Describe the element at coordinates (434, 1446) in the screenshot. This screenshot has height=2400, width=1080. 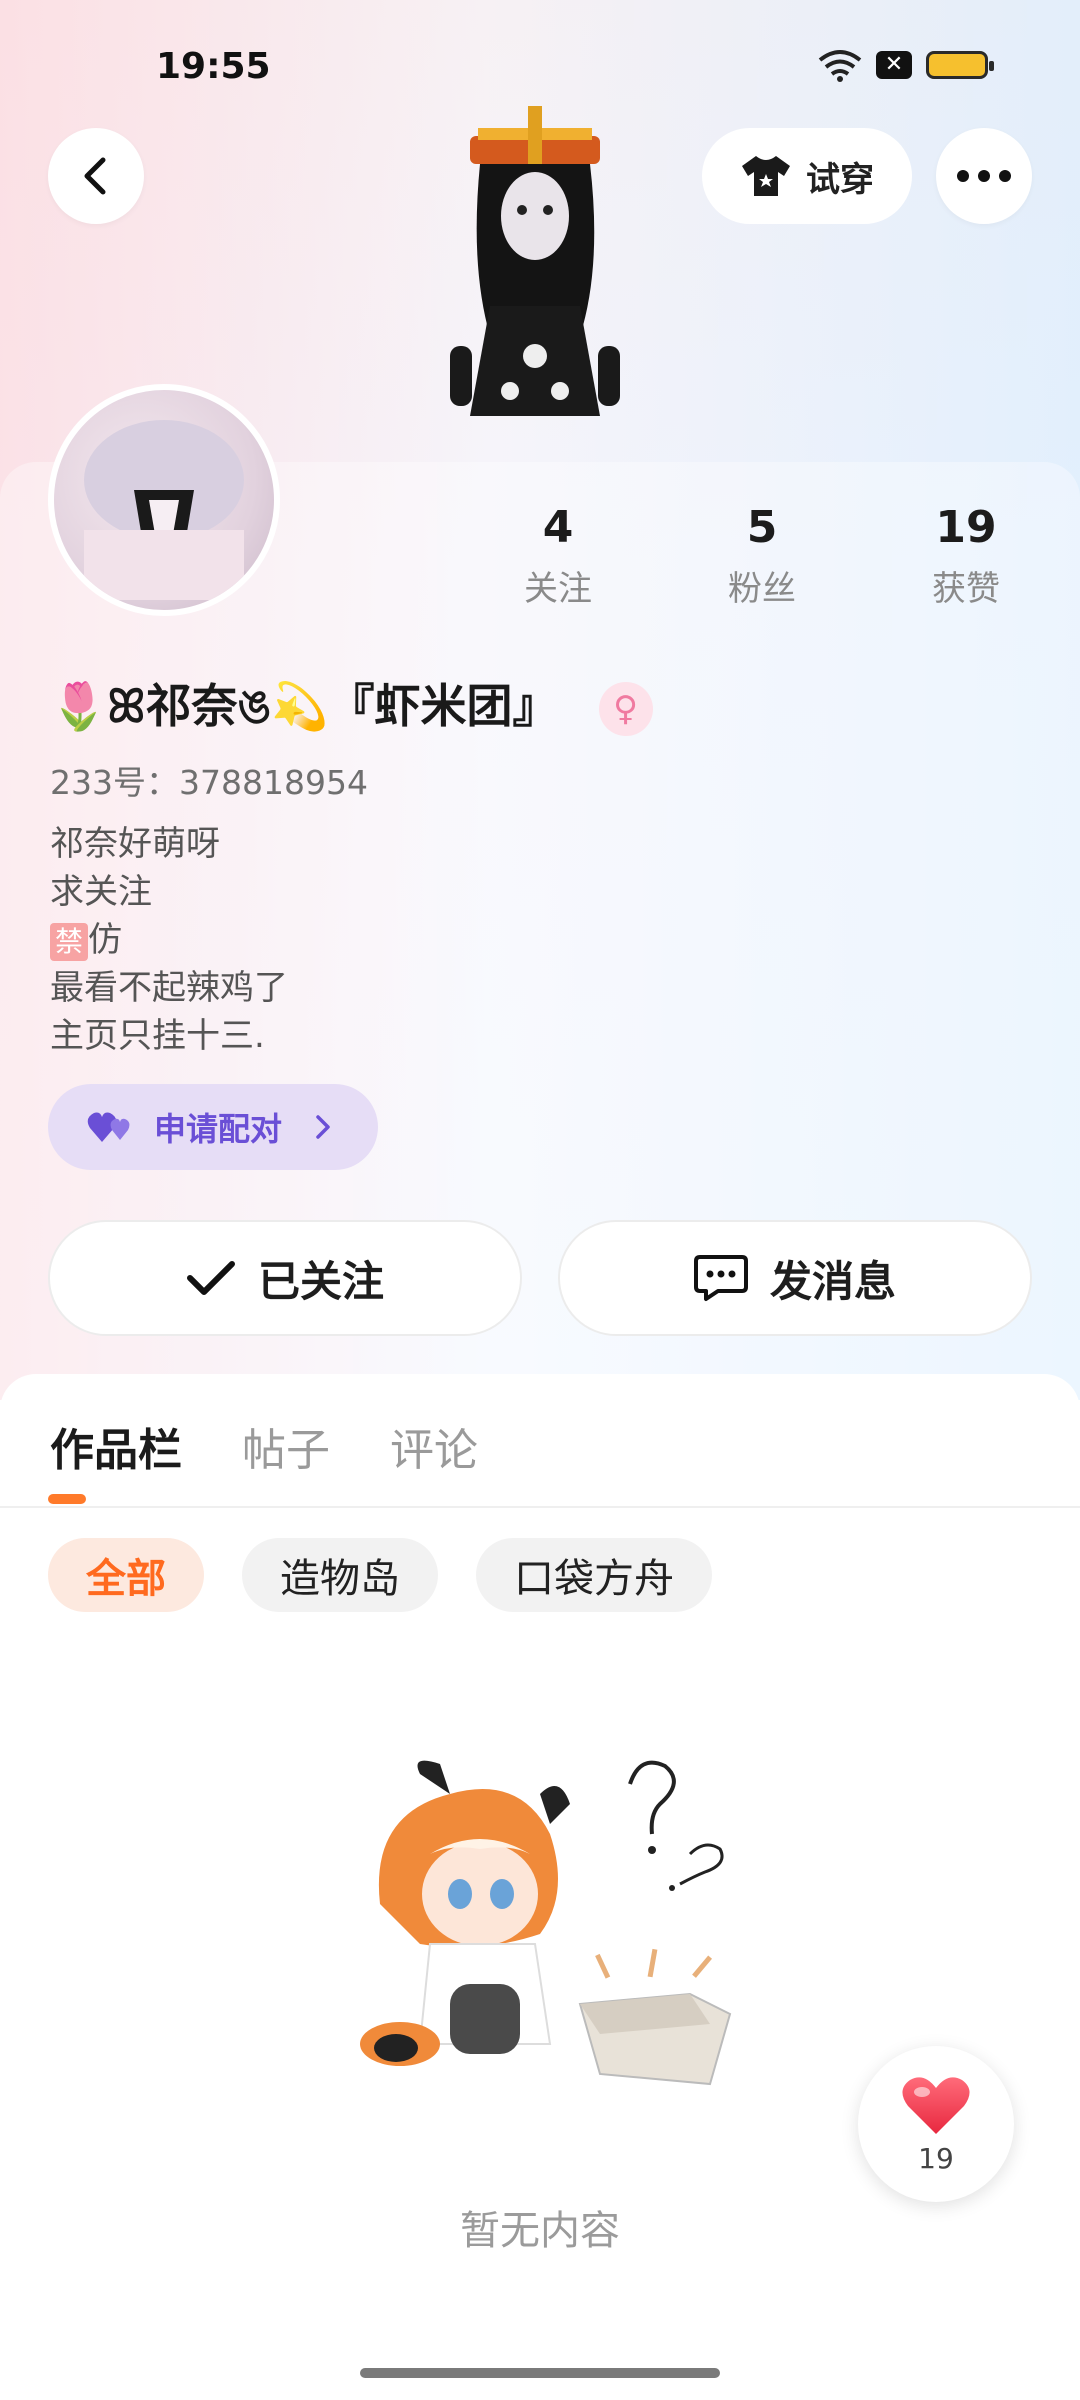
I see `tab-comments: 评论` at that location.